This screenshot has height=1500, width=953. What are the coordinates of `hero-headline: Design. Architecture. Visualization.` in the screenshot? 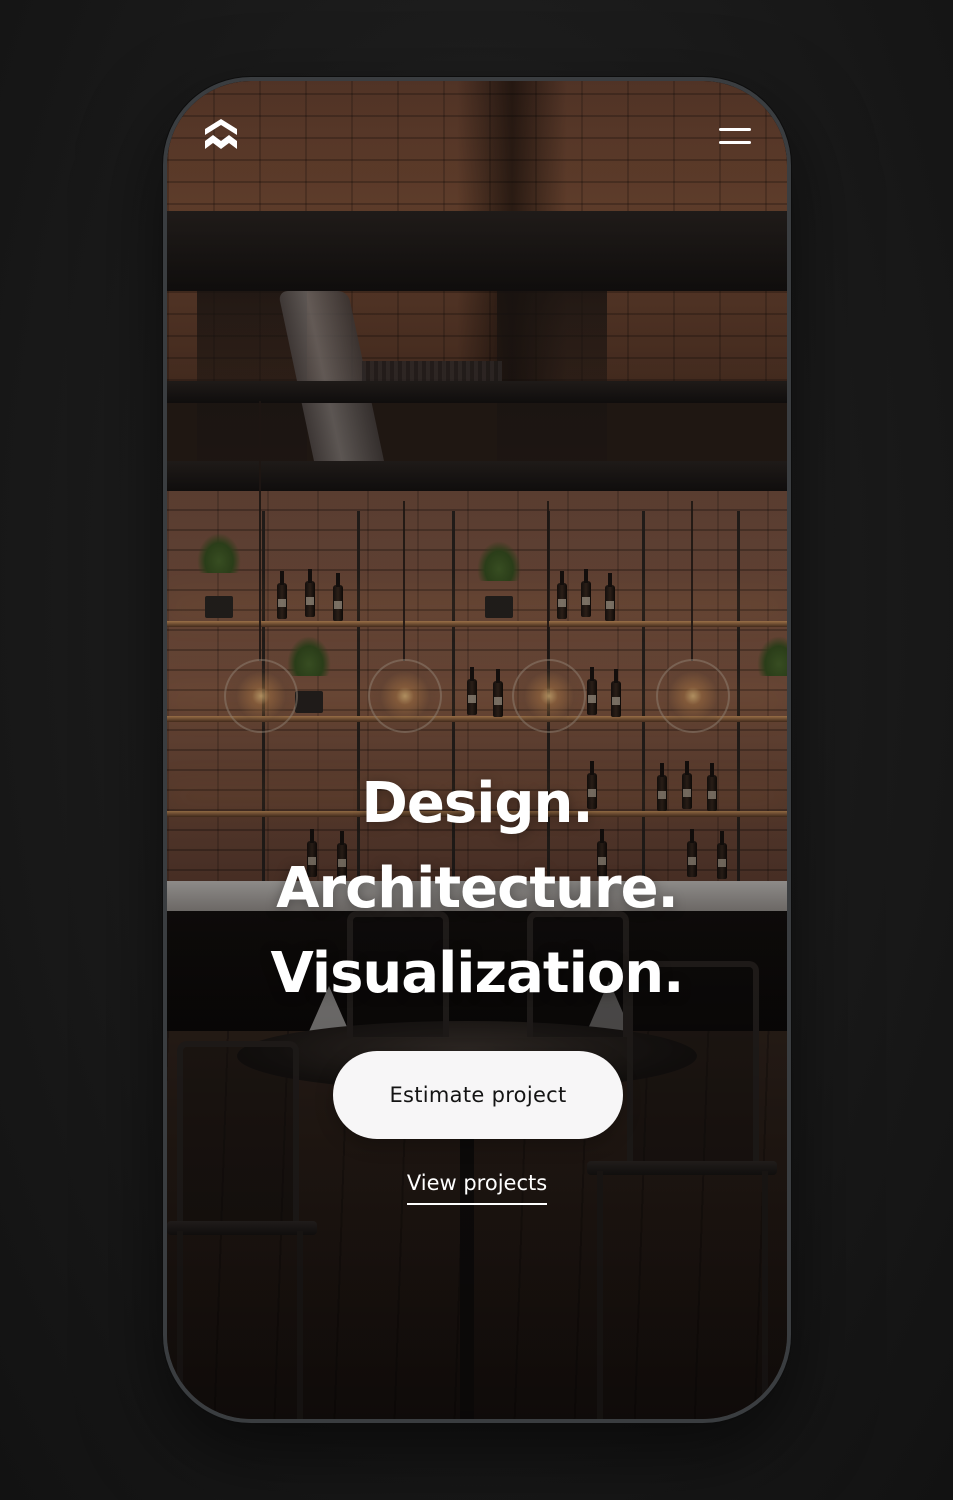 It's located at (477, 888).